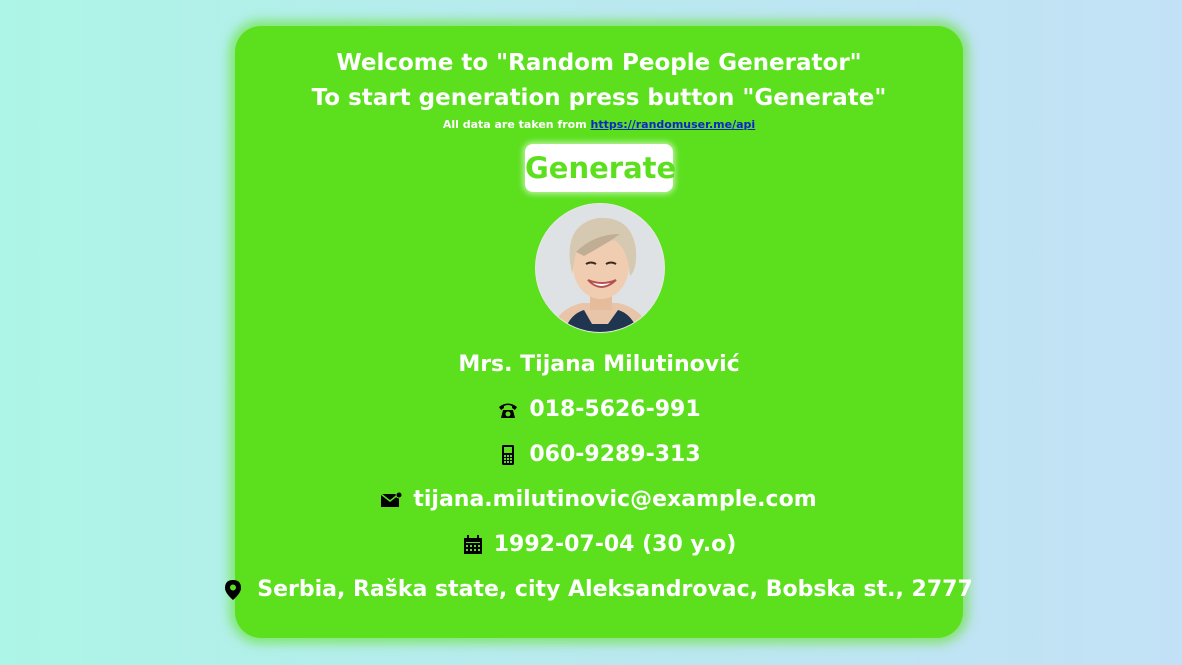 Image resolution: width=1182 pixels, height=665 pixels. What do you see at coordinates (615, 544) in the screenshot?
I see `date-of-birth: 1992-07-04 (30 y.o)` at bounding box center [615, 544].